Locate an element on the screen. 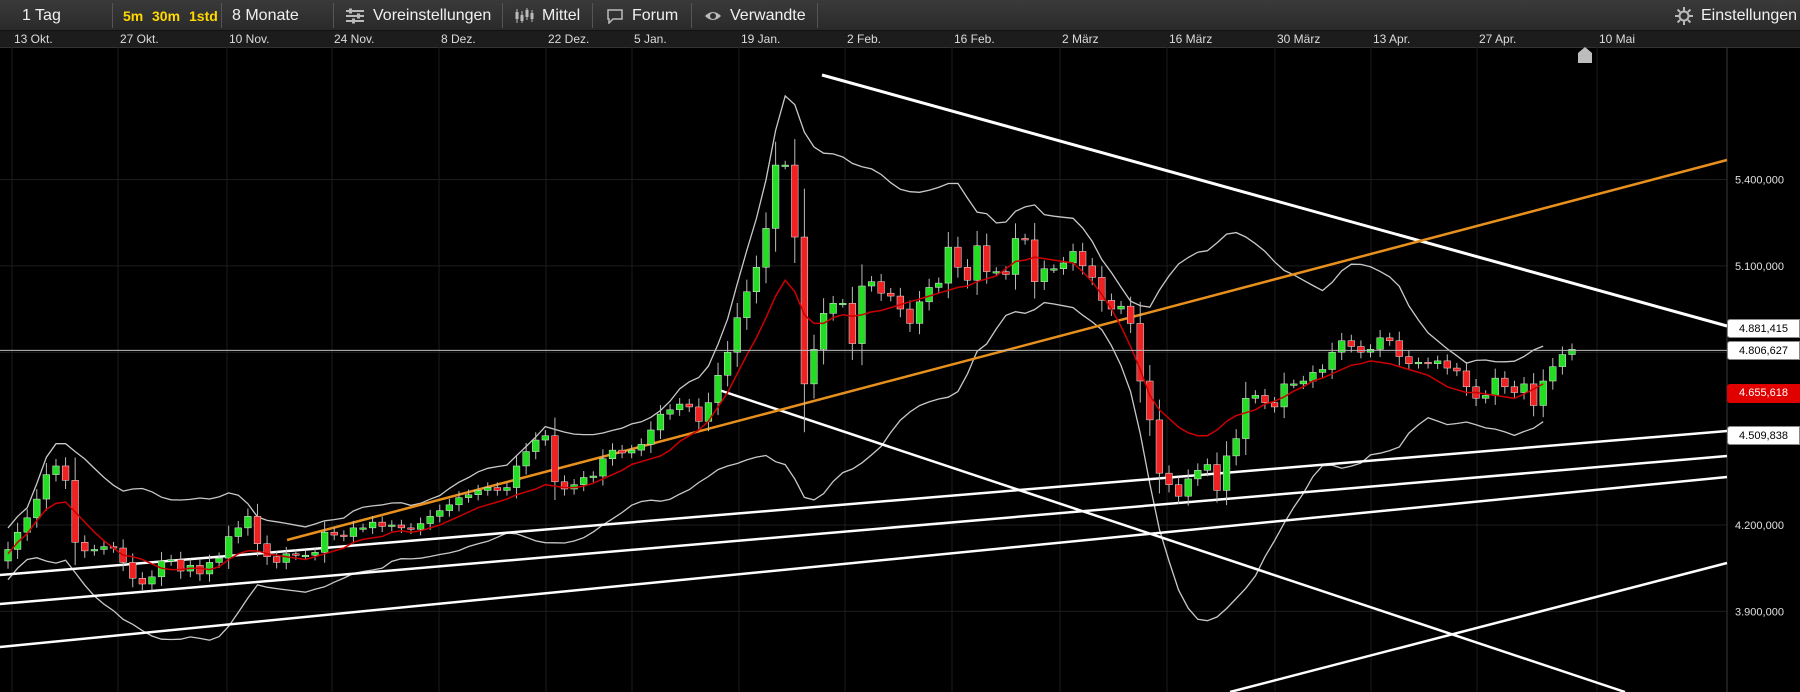 The image size is (1800, 692). indicator-button: Mittel is located at coordinates (547, 15).